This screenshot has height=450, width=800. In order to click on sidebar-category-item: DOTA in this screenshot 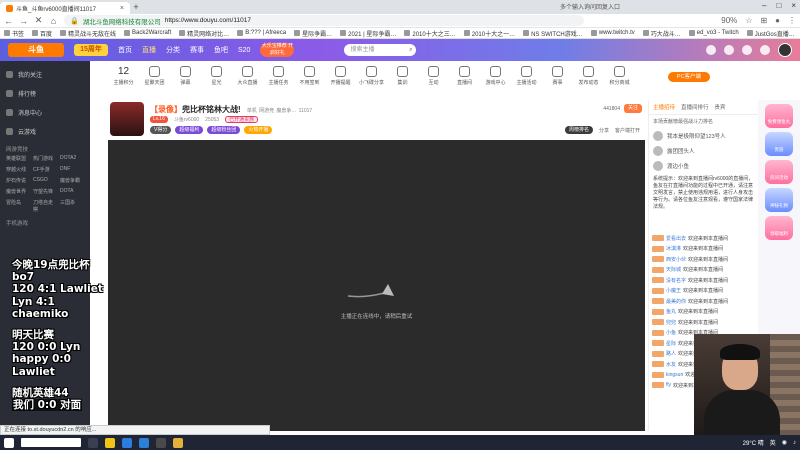, I will do `click(72, 191)`.